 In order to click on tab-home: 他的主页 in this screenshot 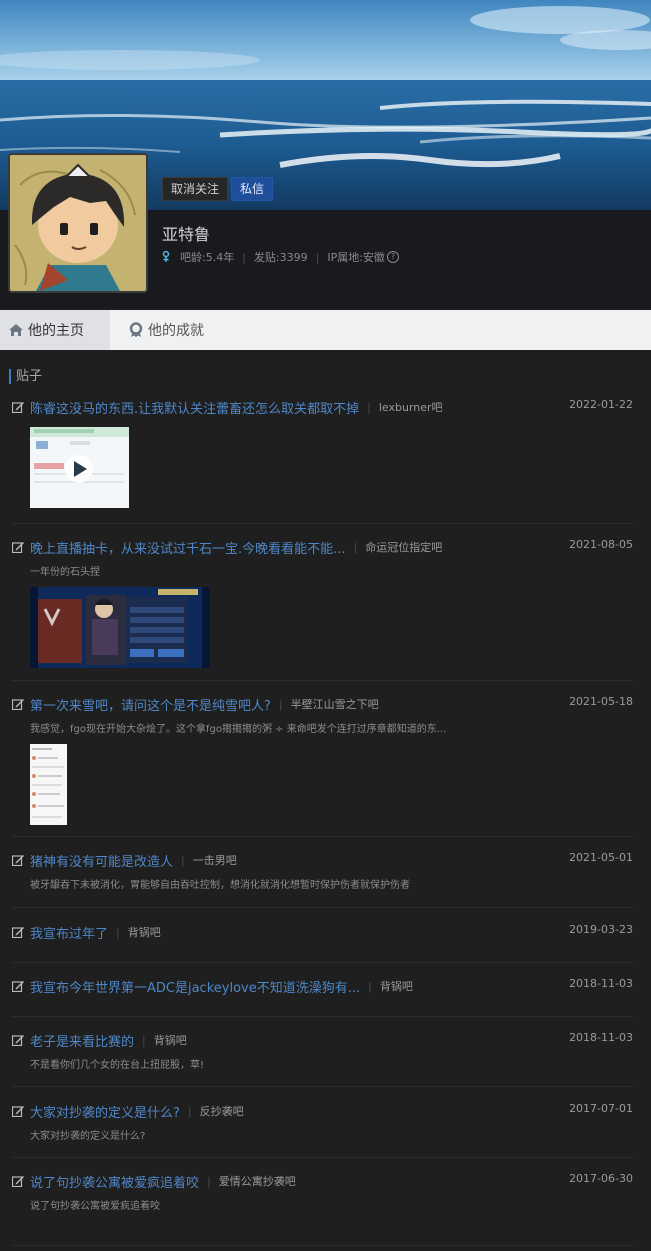, I will do `click(55, 330)`.